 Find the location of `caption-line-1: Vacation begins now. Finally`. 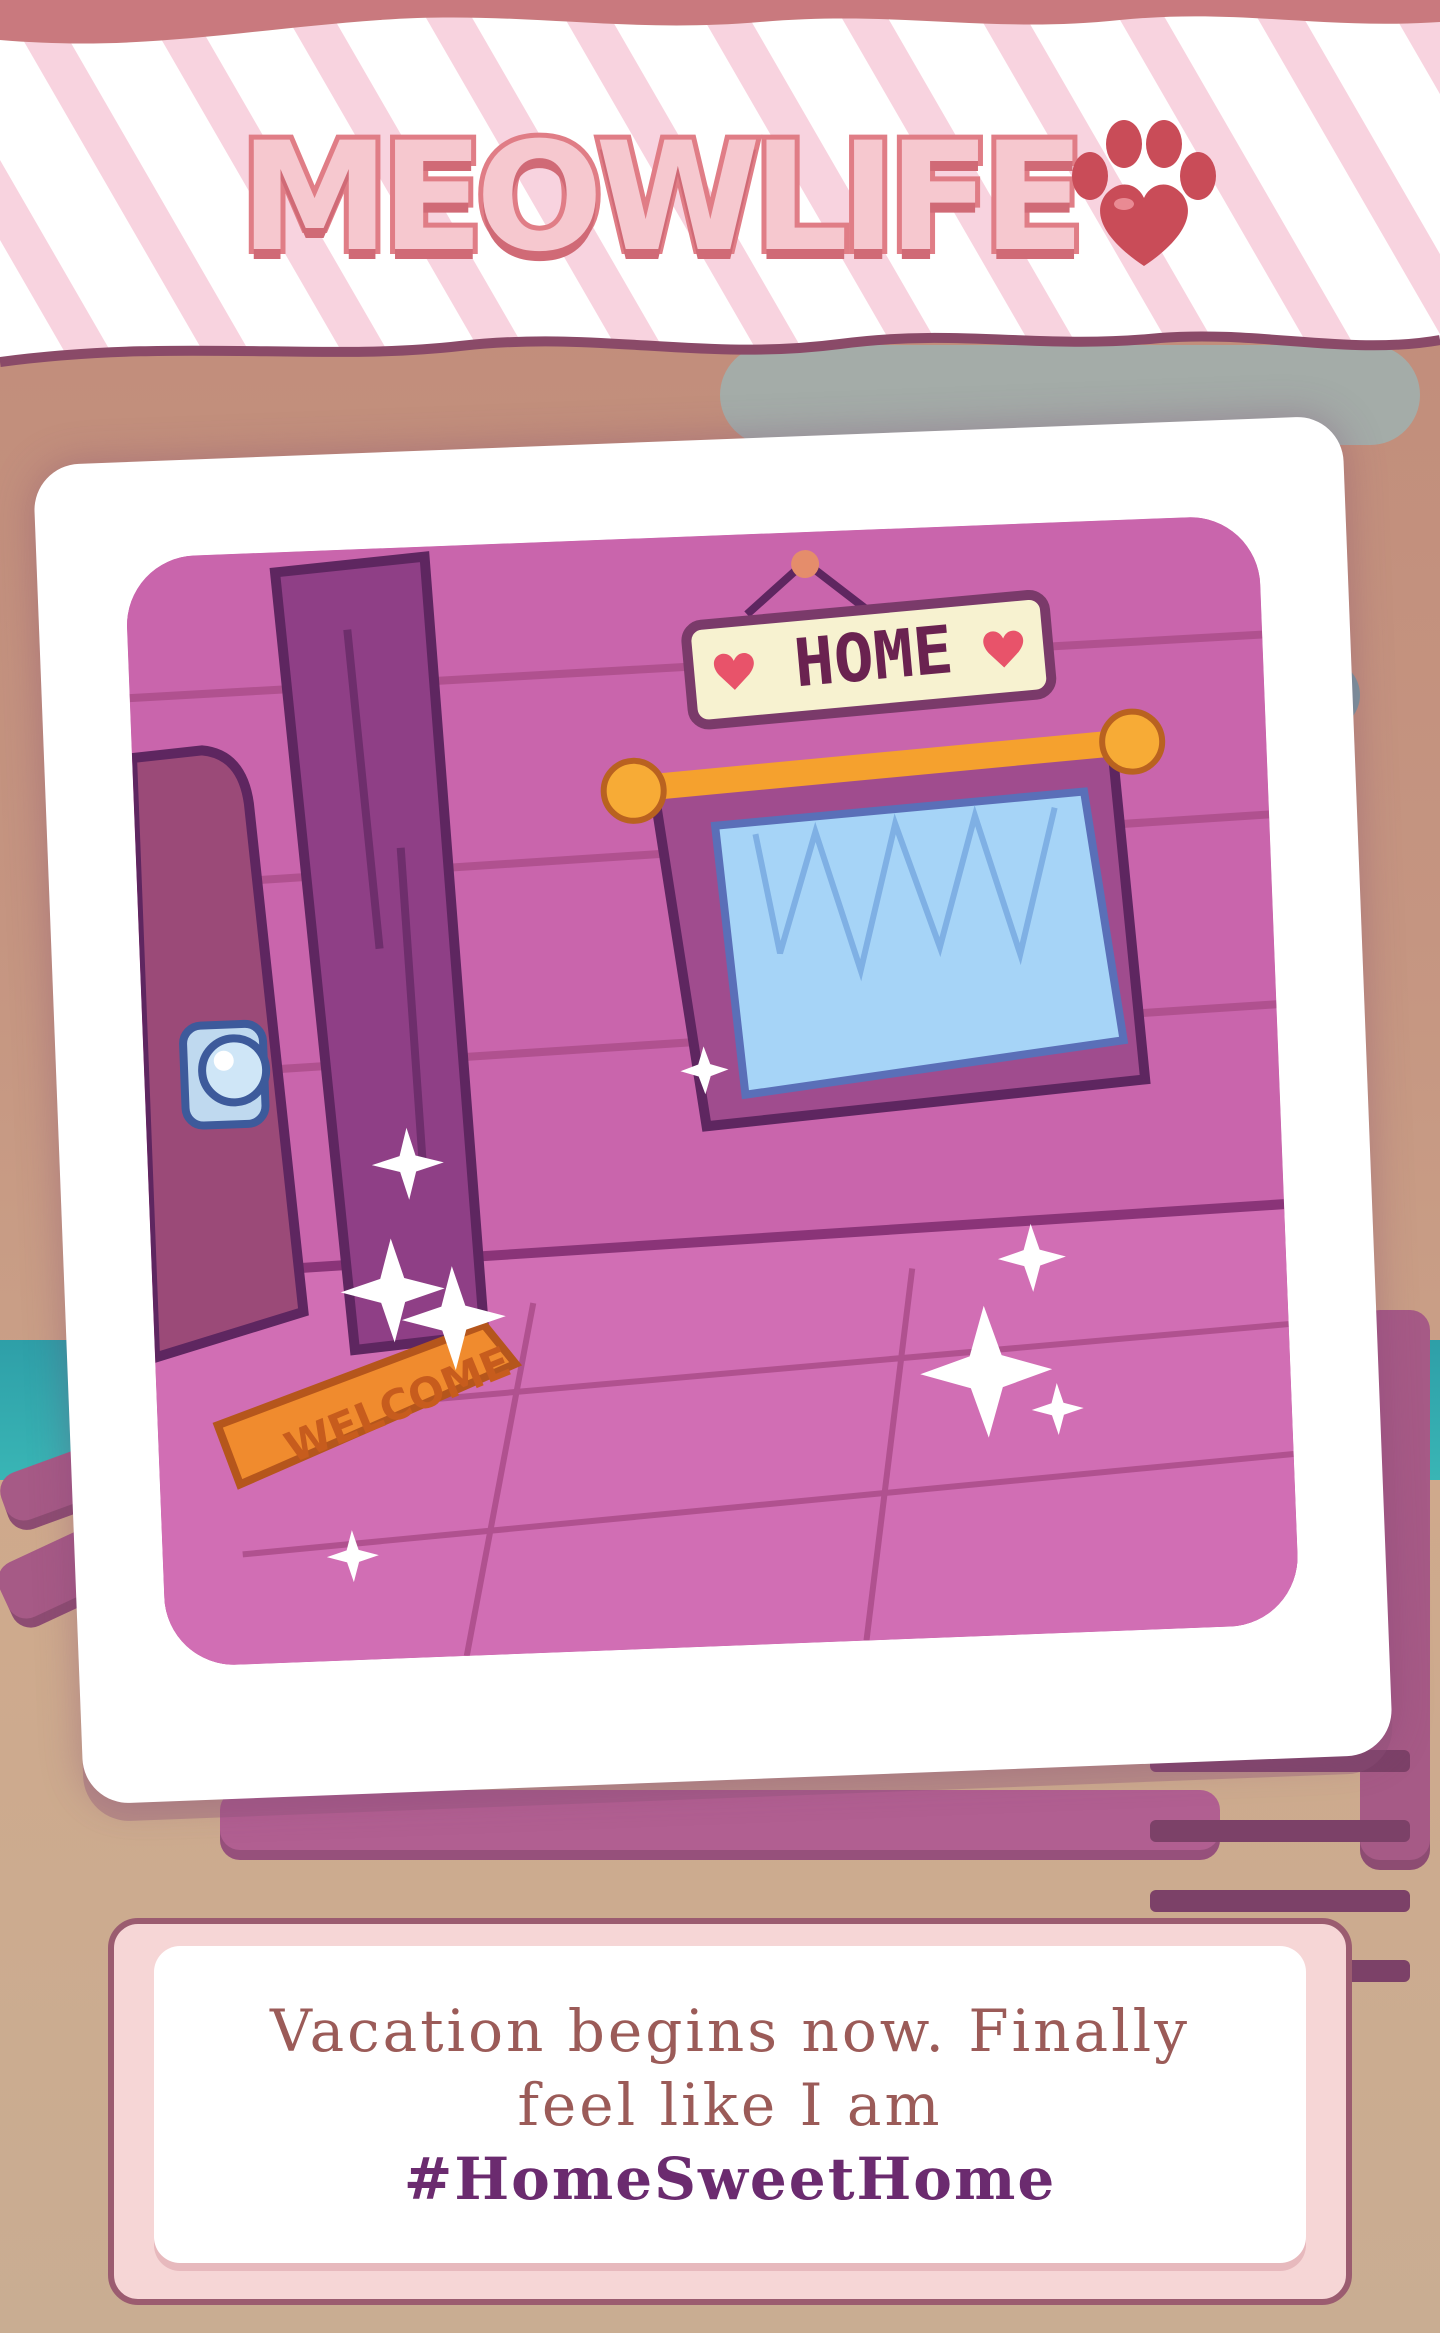

caption-line-1: Vacation begins now. Finally is located at coordinates (730, 2030).